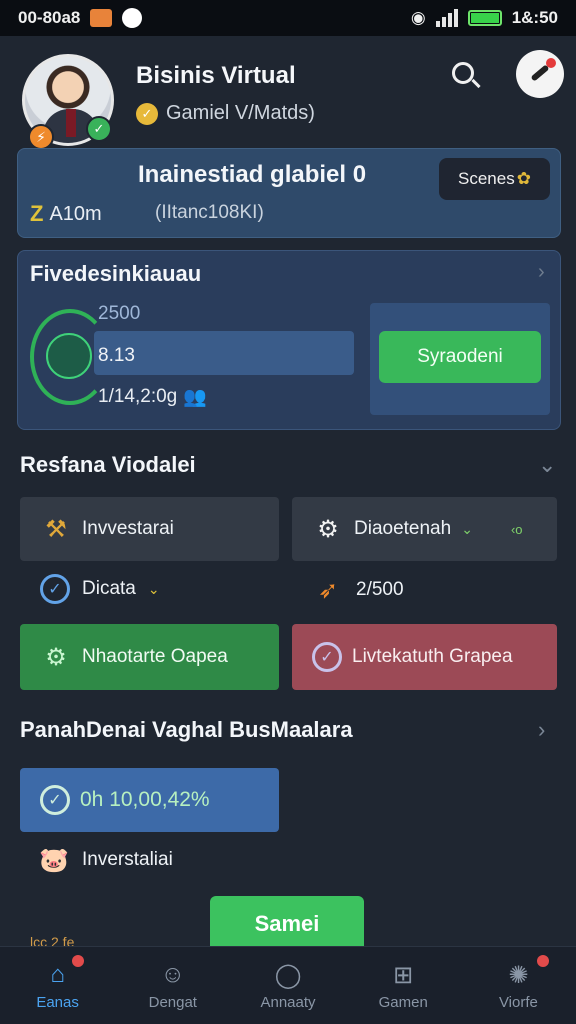  Describe the element at coordinates (101, 18) in the screenshot. I see `notification-app-icon` at that location.